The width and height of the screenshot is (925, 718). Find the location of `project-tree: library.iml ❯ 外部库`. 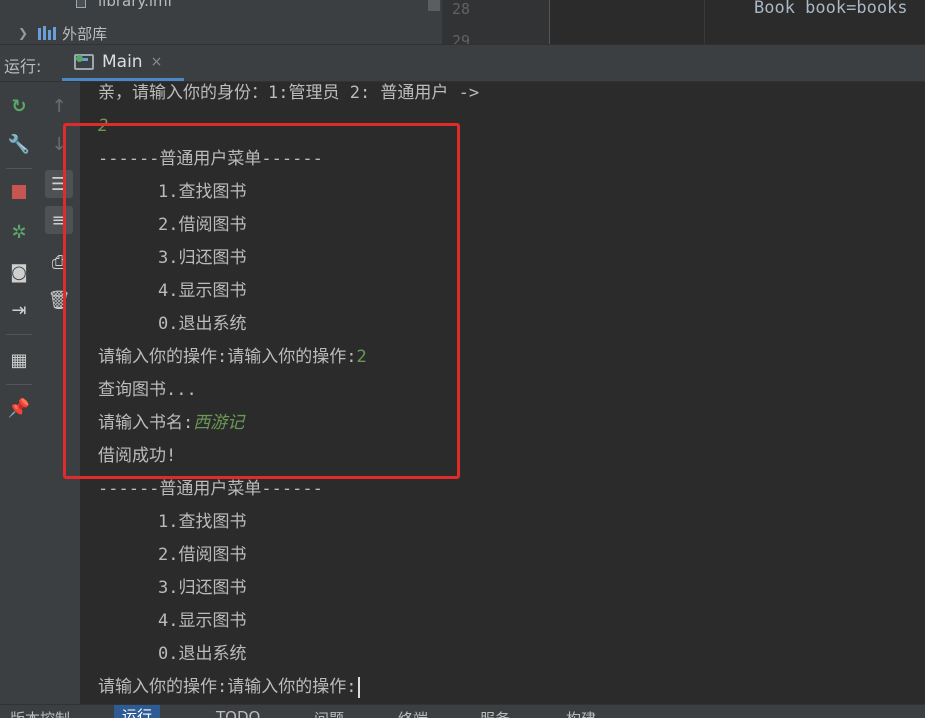

project-tree: library.iml ❯ 外部库 is located at coordinates (221, 22).